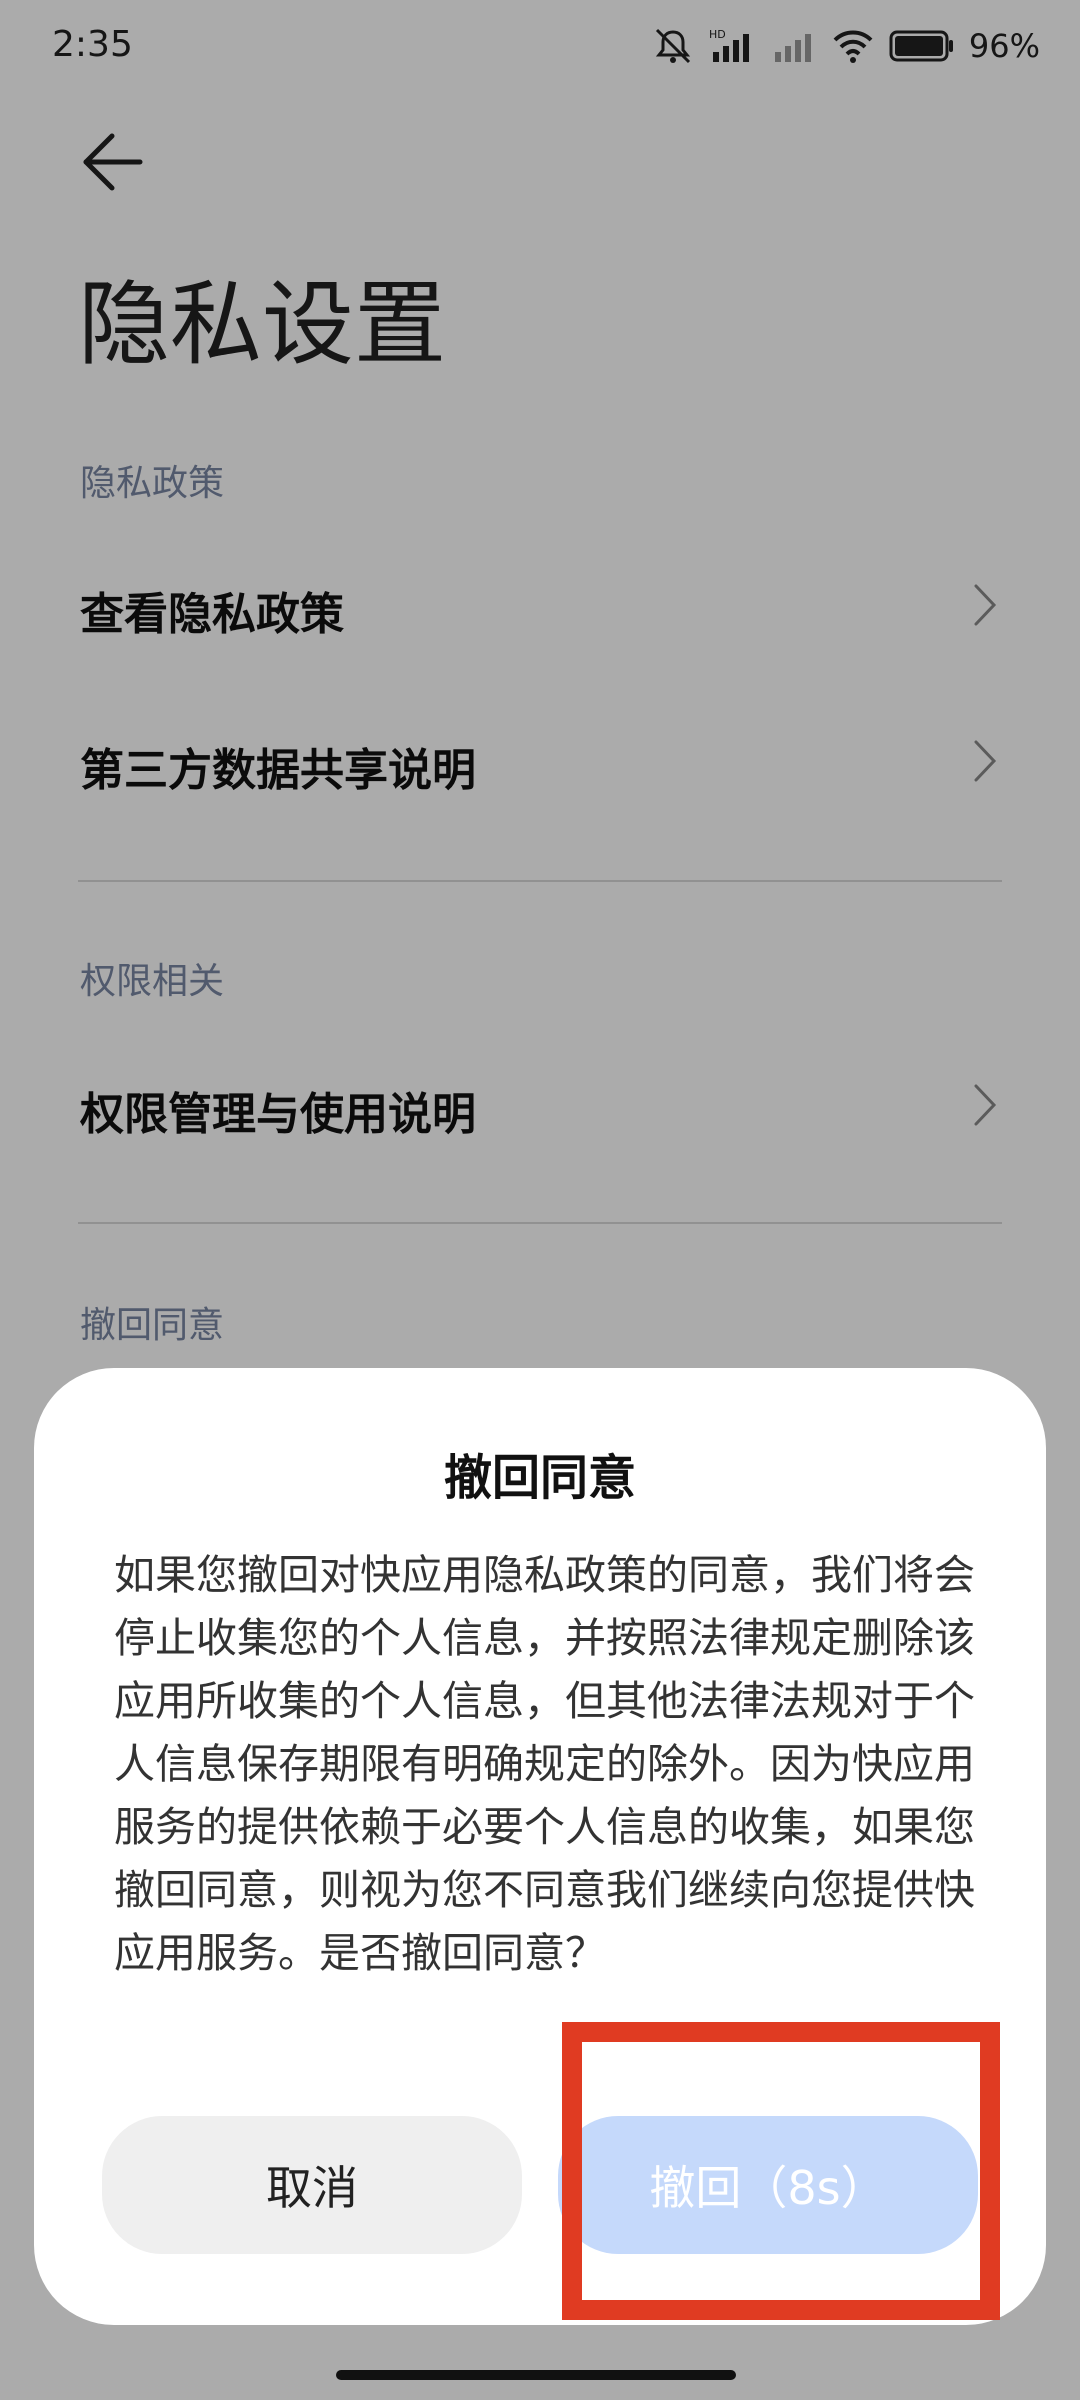 The height and width of the screenshot is (2400, 1080). Describe the element at coordinates (539, 1478) in the screenshot. I see `dialog-title: 撤回同意` at that location.